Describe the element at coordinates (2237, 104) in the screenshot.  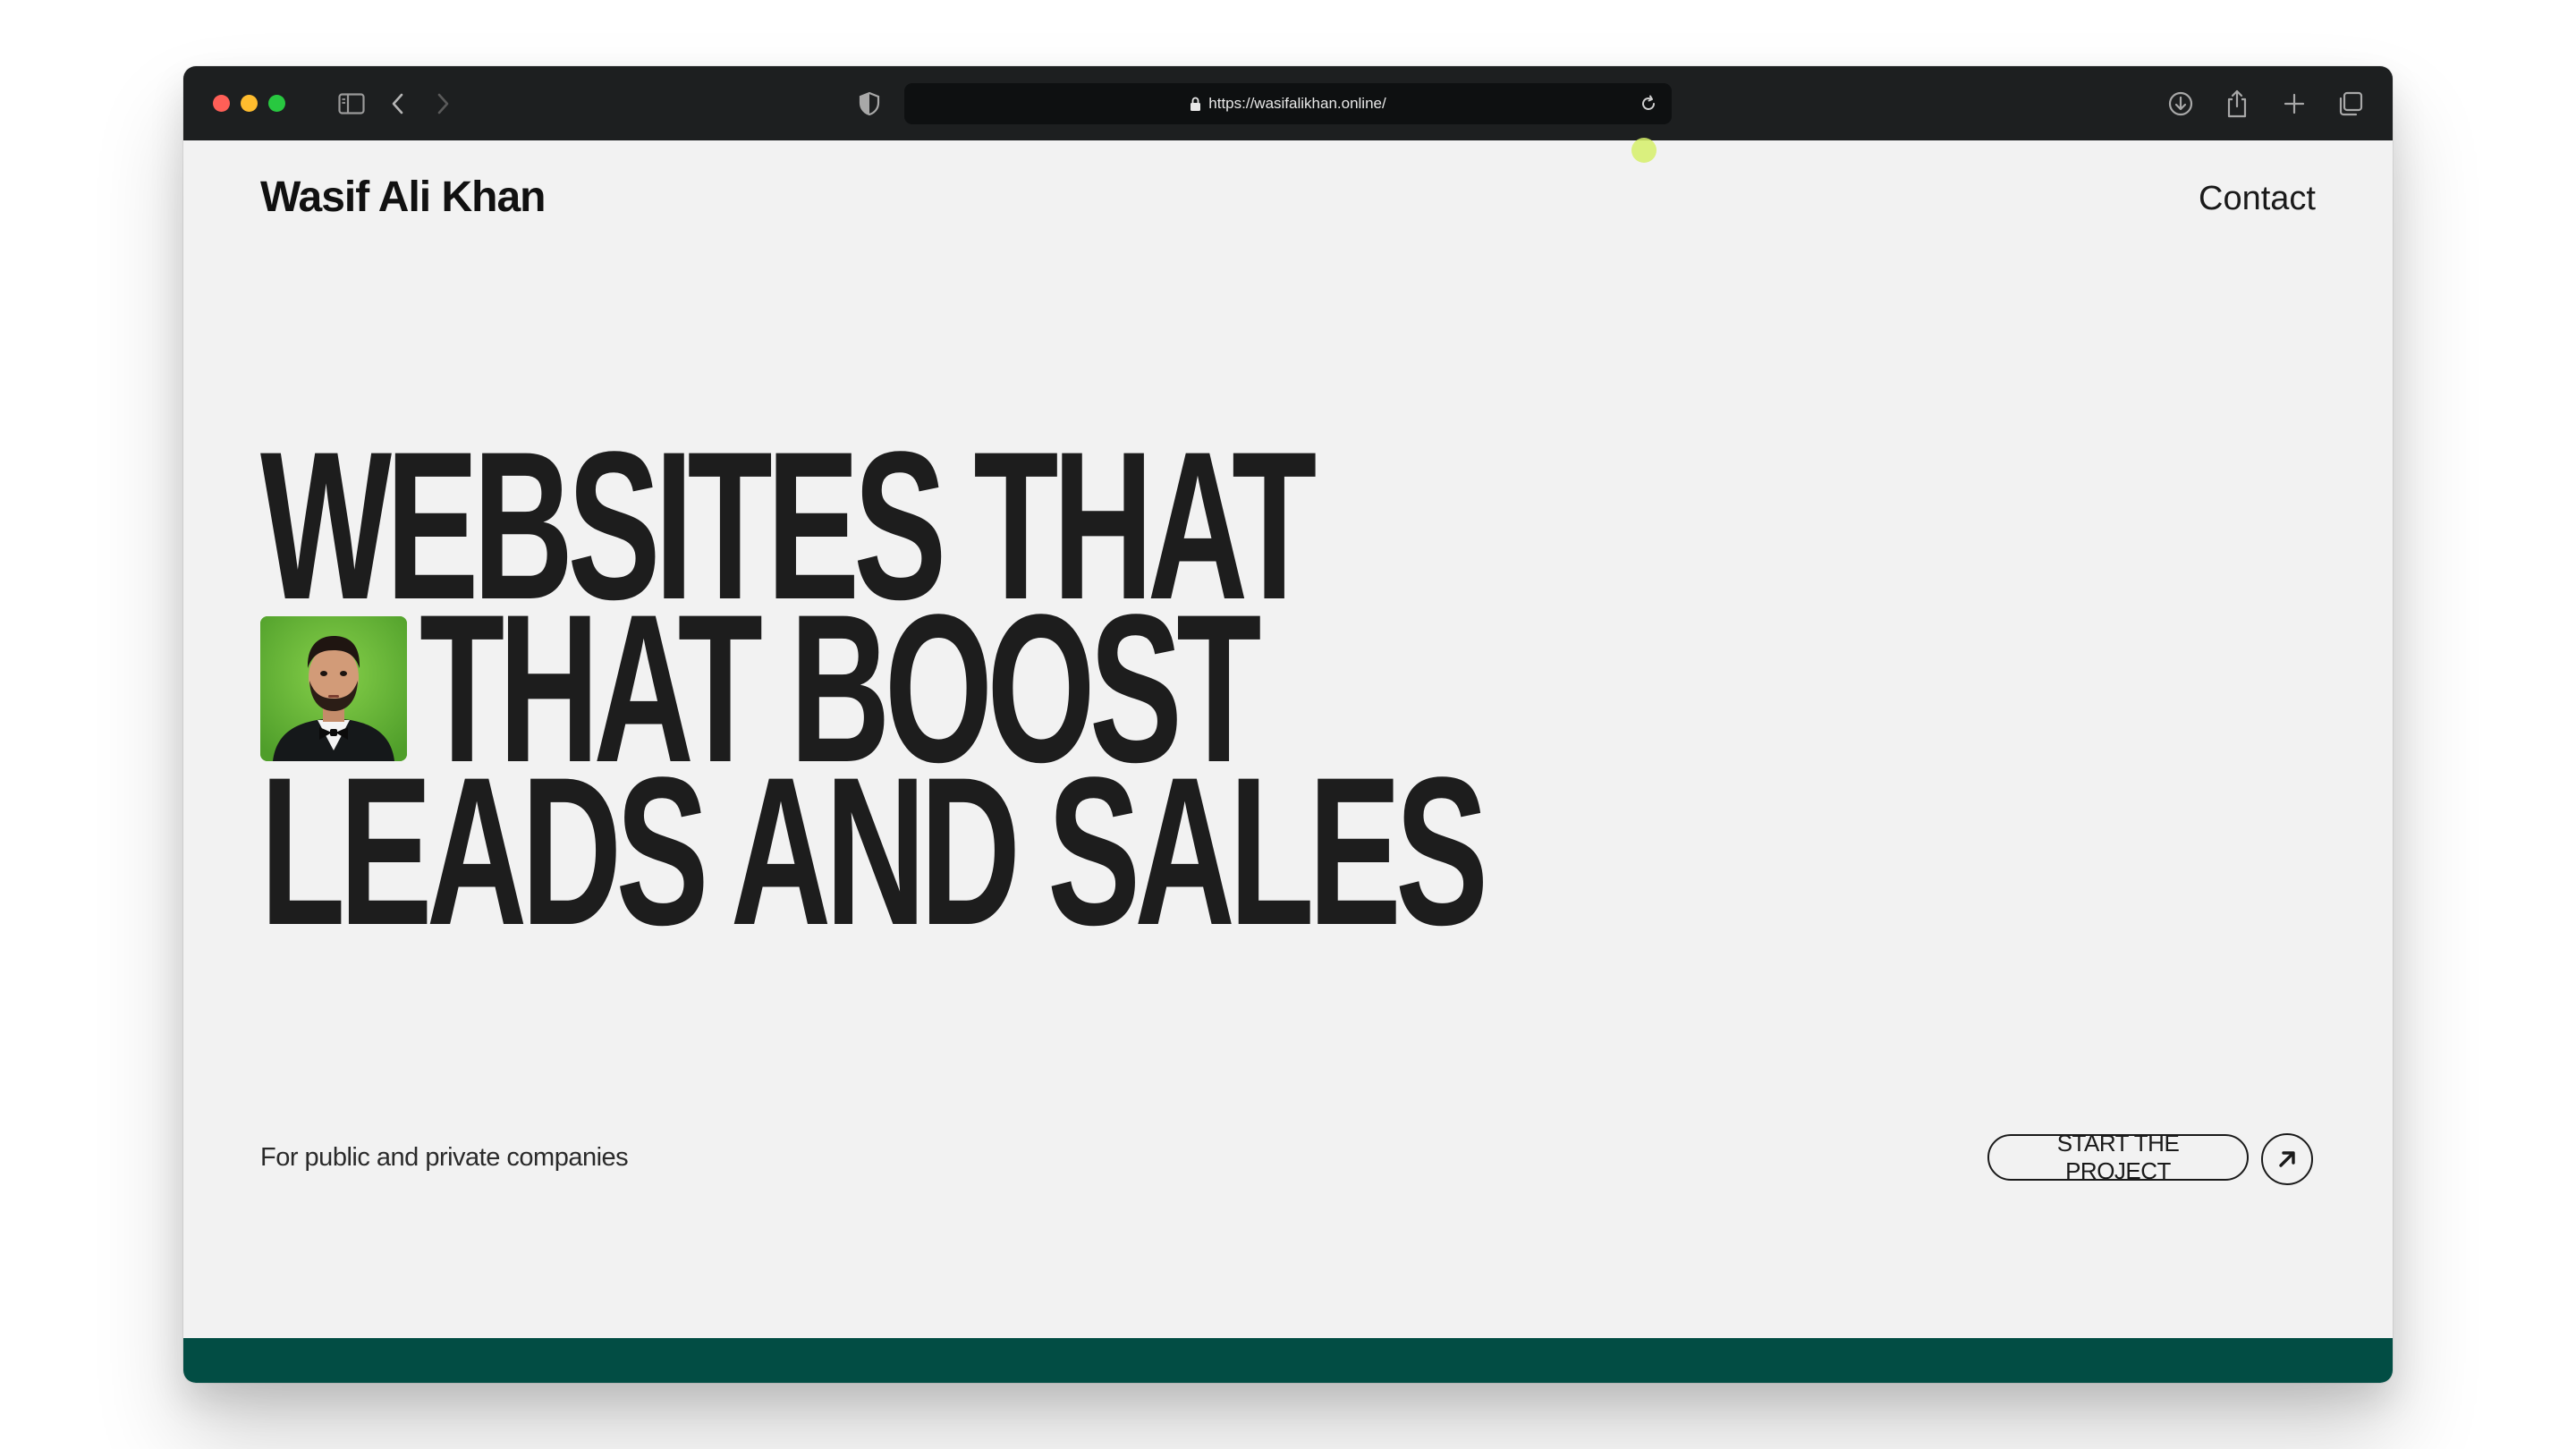
I see `share-icon` at that location.